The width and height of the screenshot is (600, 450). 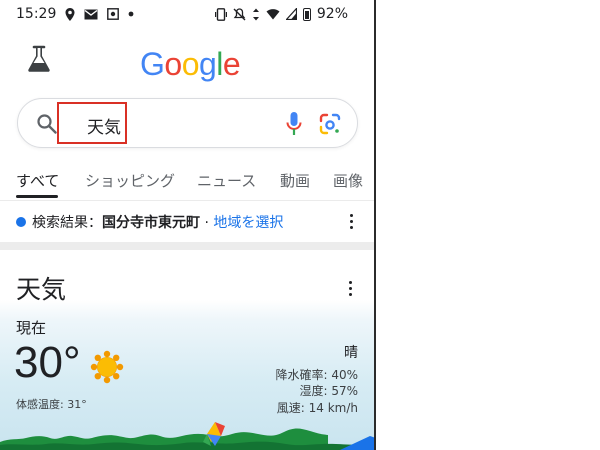 I want to click on tab-news: ニュース, so click(x=226, y=180).